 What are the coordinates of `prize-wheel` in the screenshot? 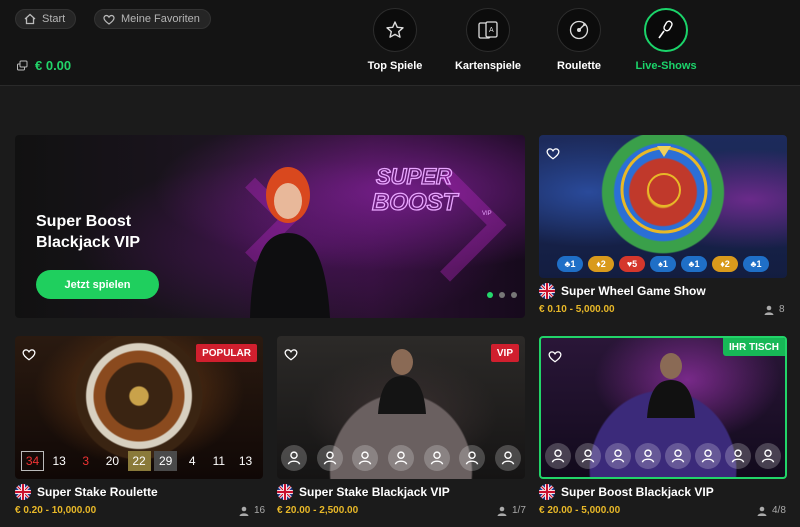 It's located at (664, 190).